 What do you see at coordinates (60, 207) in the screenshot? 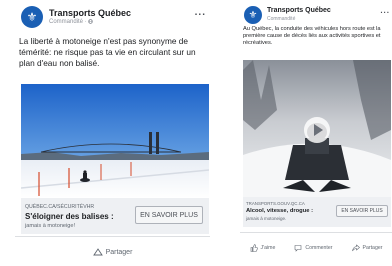
I see `link-url: QUÉBEC.CA/SÉCURITÉVHR` at bounding box center [60, 207].